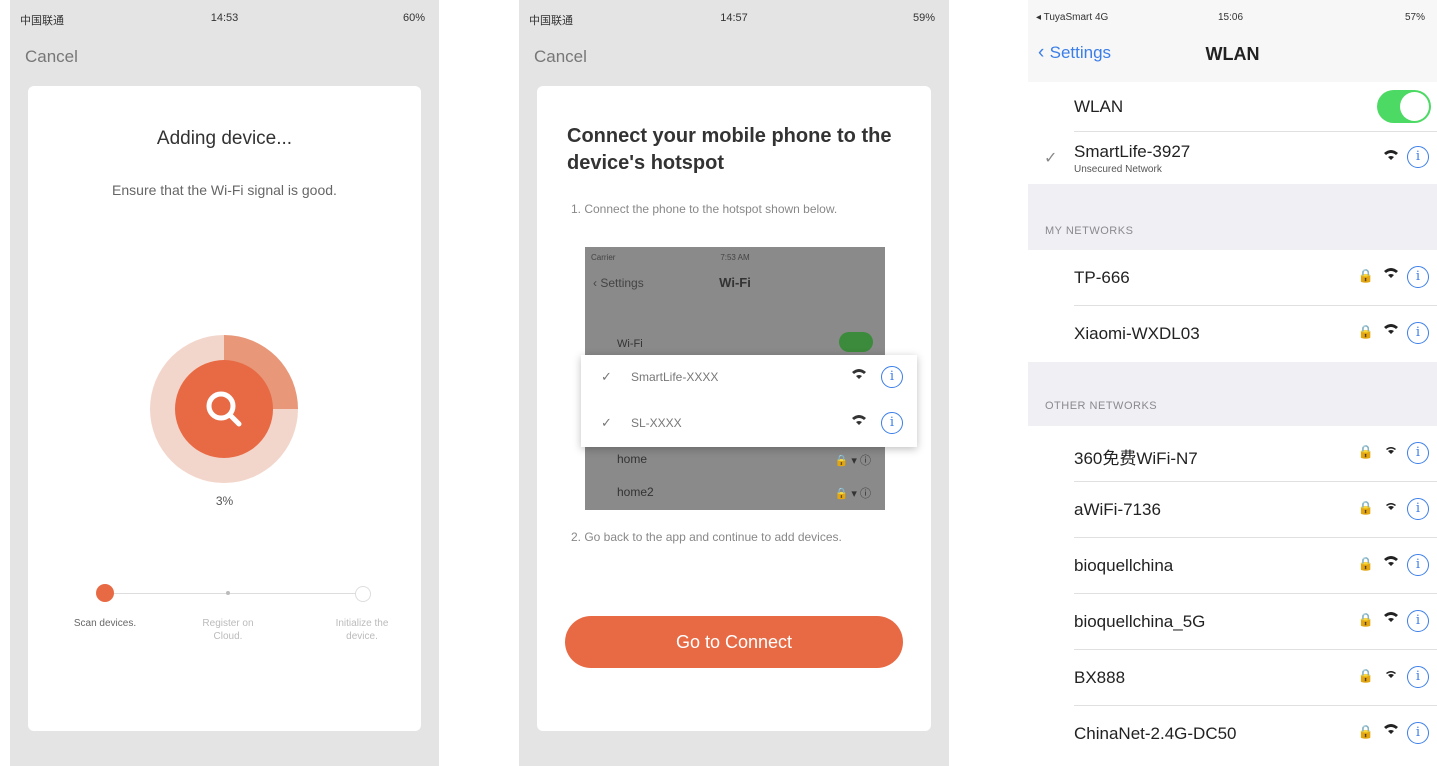  I want to click on network-name: aWiFi-7136, so click(1117, 509).